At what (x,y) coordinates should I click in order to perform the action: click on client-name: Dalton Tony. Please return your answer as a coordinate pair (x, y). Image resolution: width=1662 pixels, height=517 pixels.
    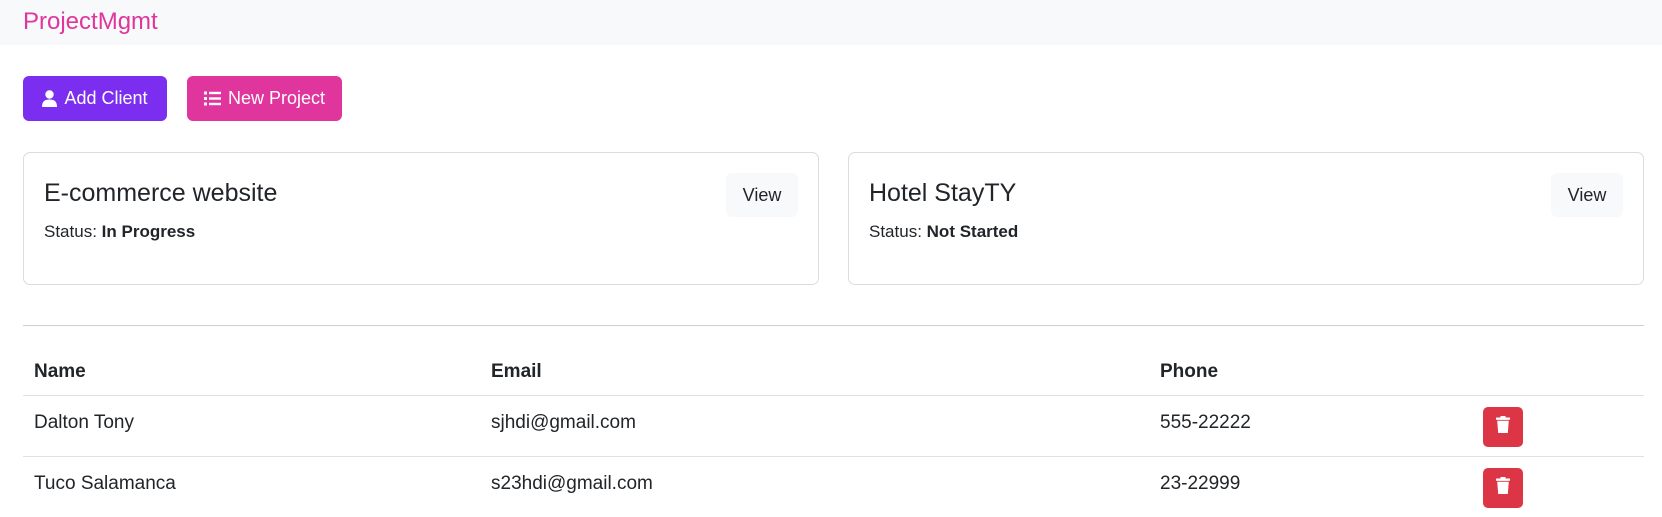
    Looking at the image, I should click on (84, 422).